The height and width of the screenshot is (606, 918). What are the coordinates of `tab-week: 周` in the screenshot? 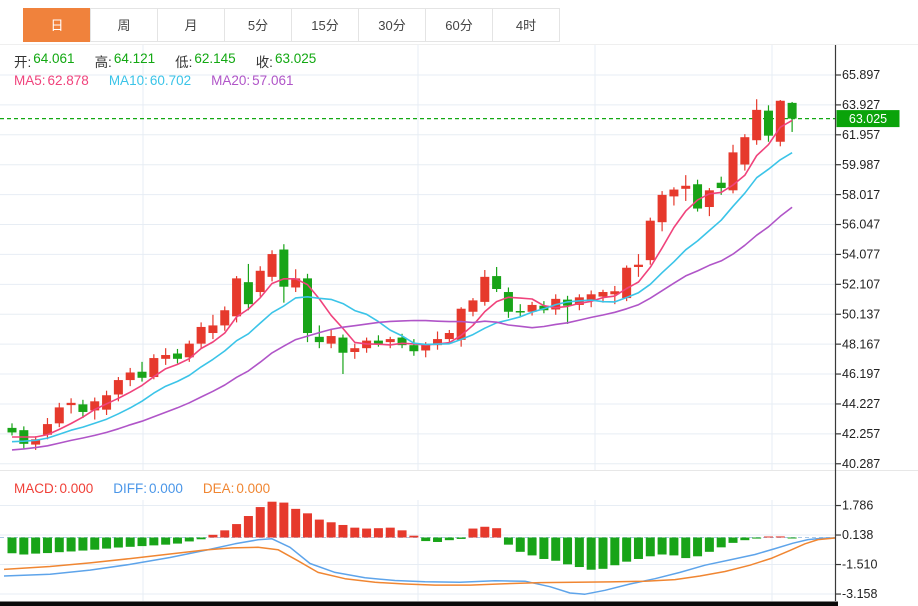 It's located at (124, 25).